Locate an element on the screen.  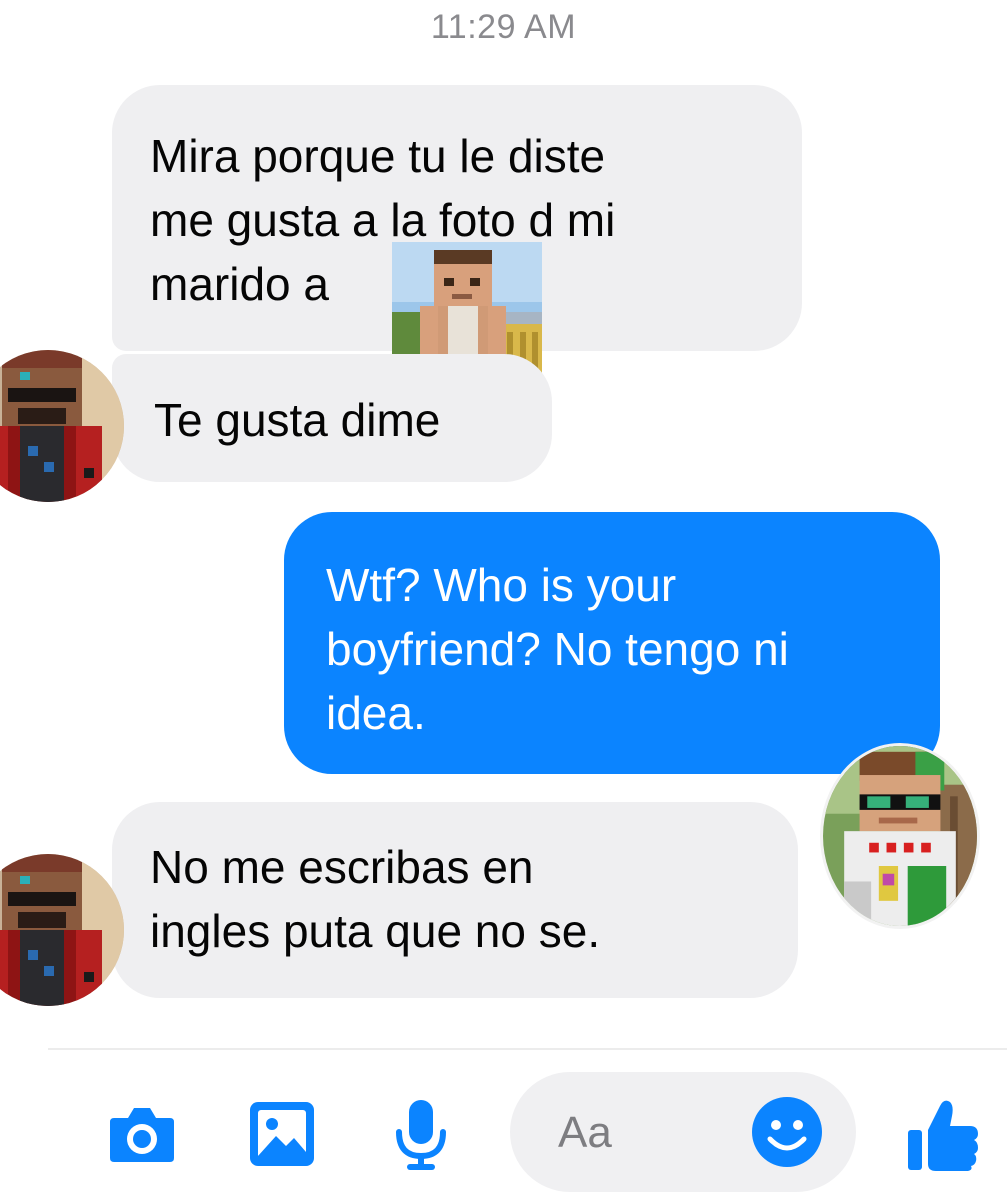
emoji-icon is located at coordinates (787, 1132).